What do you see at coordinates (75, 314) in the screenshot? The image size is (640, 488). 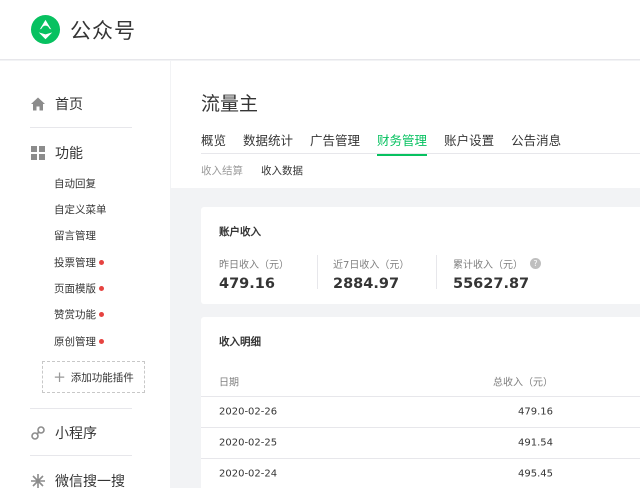 I see `sidebar-item-label: 赞赏功能` at bounding box center [75, 314].